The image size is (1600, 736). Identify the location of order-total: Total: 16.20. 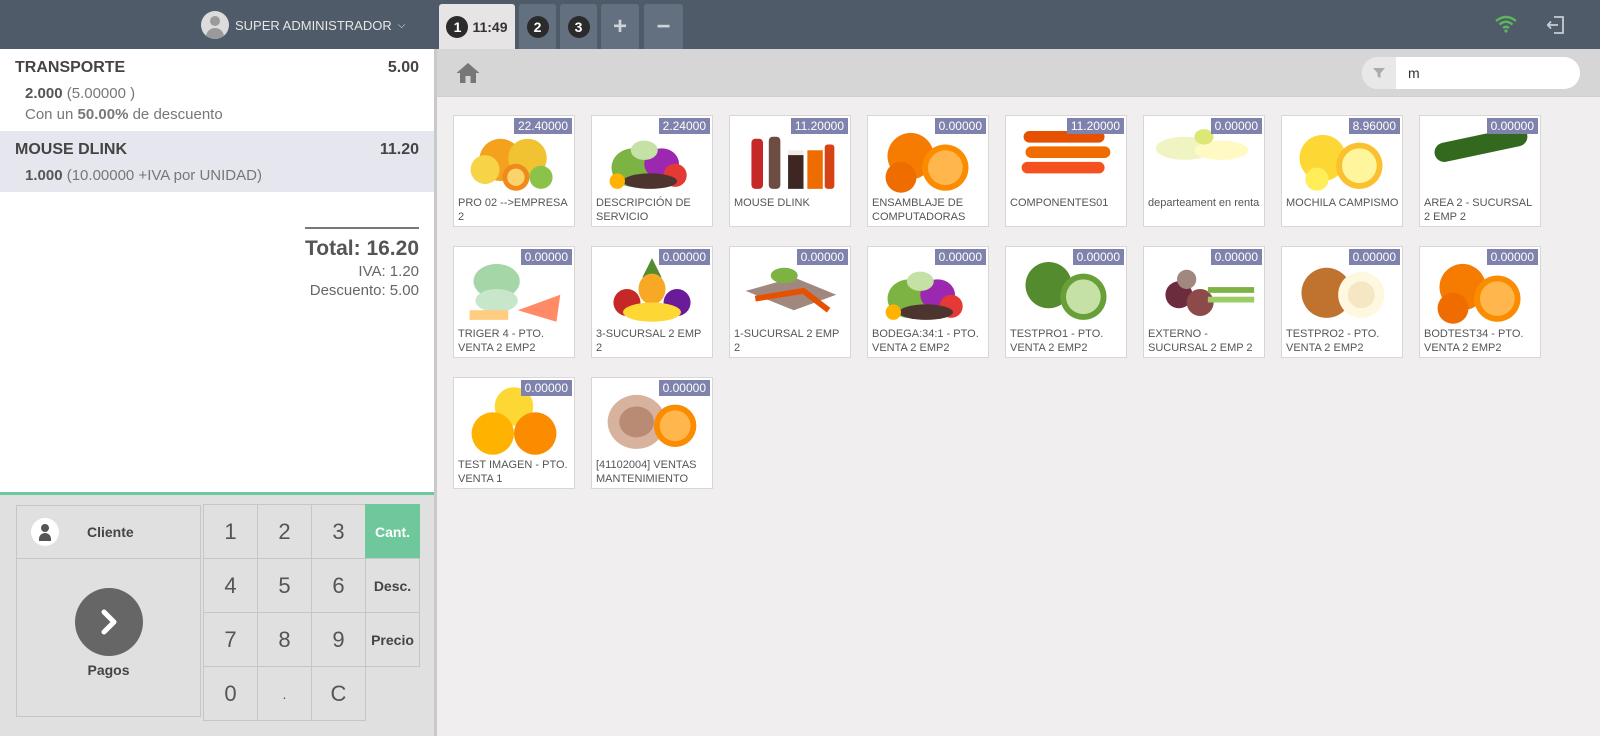
(362, 248).